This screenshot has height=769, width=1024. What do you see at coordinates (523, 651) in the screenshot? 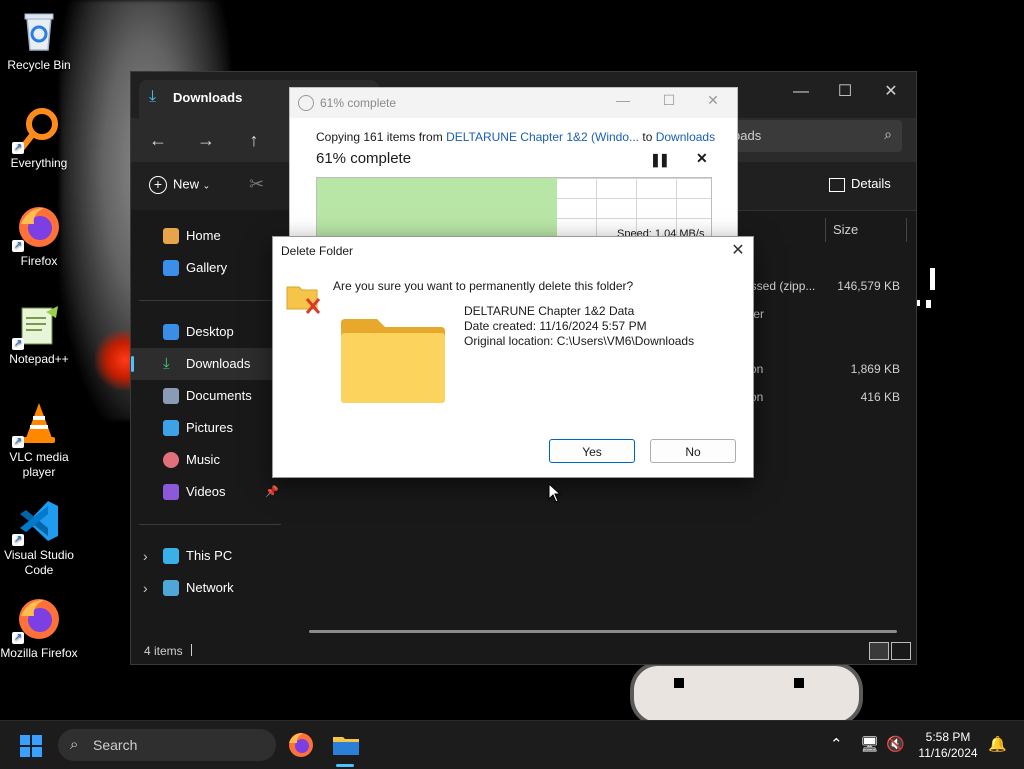
I see `status-bar: 4 items` at bounding box center [523, 651].